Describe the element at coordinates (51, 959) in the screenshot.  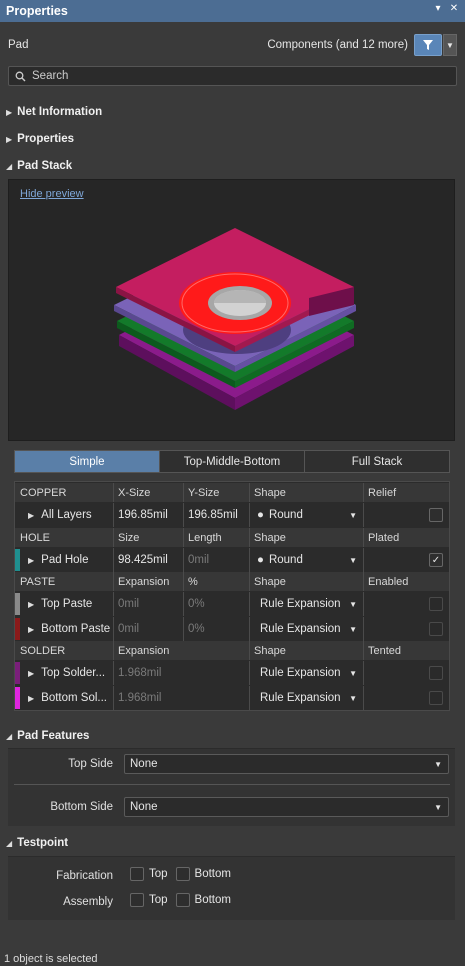
I see `selection-status: 1 object is selected` at that location.